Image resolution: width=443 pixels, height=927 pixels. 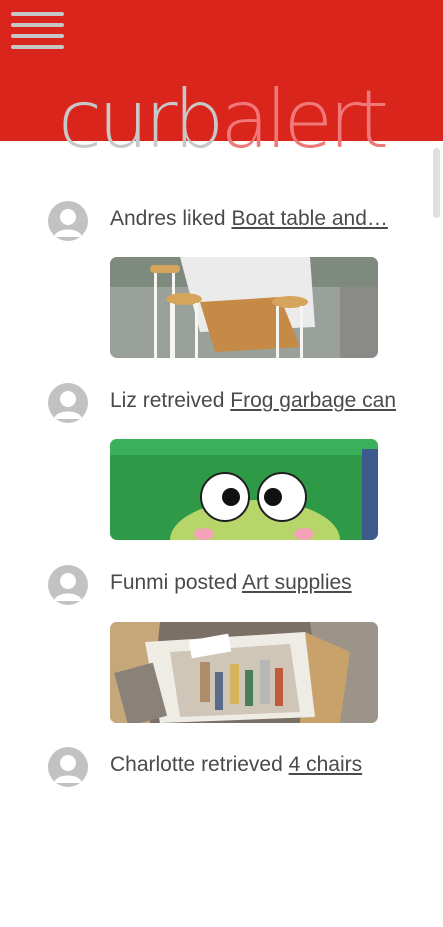 I want to click on hamburger-menu-icon, so click(x=37, y=30).